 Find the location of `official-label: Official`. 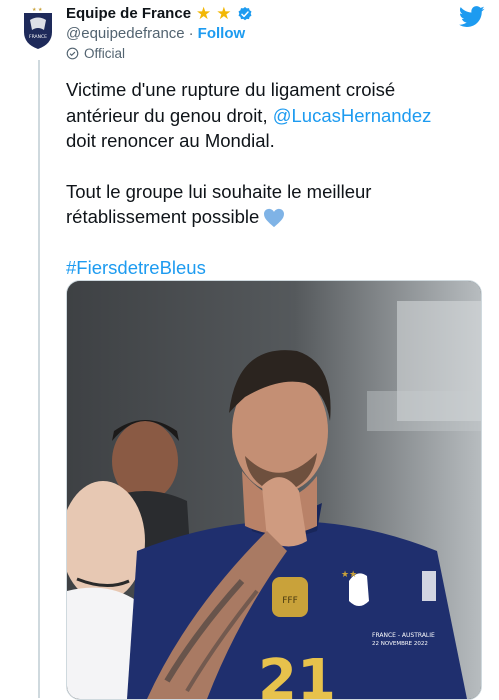

official-label: Official is located at coordinates (105, 53).